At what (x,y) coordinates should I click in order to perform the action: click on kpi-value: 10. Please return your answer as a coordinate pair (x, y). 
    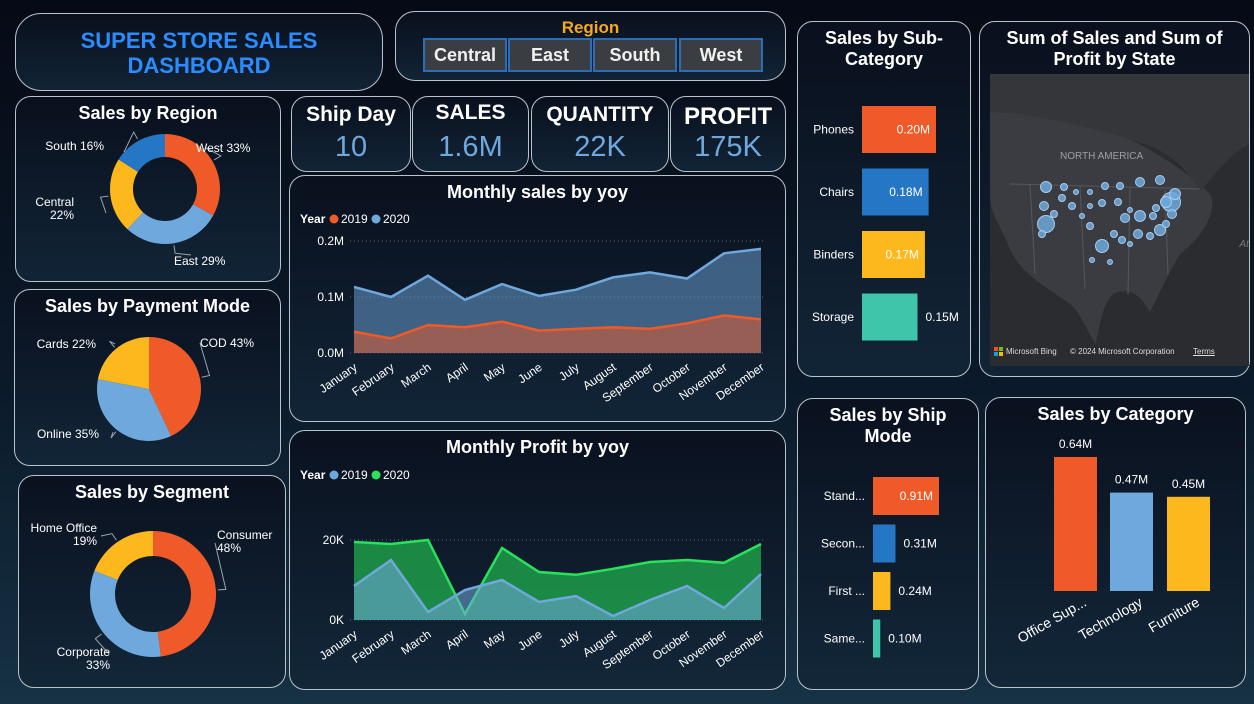
    Looking at the image, I should click on (351, 147).